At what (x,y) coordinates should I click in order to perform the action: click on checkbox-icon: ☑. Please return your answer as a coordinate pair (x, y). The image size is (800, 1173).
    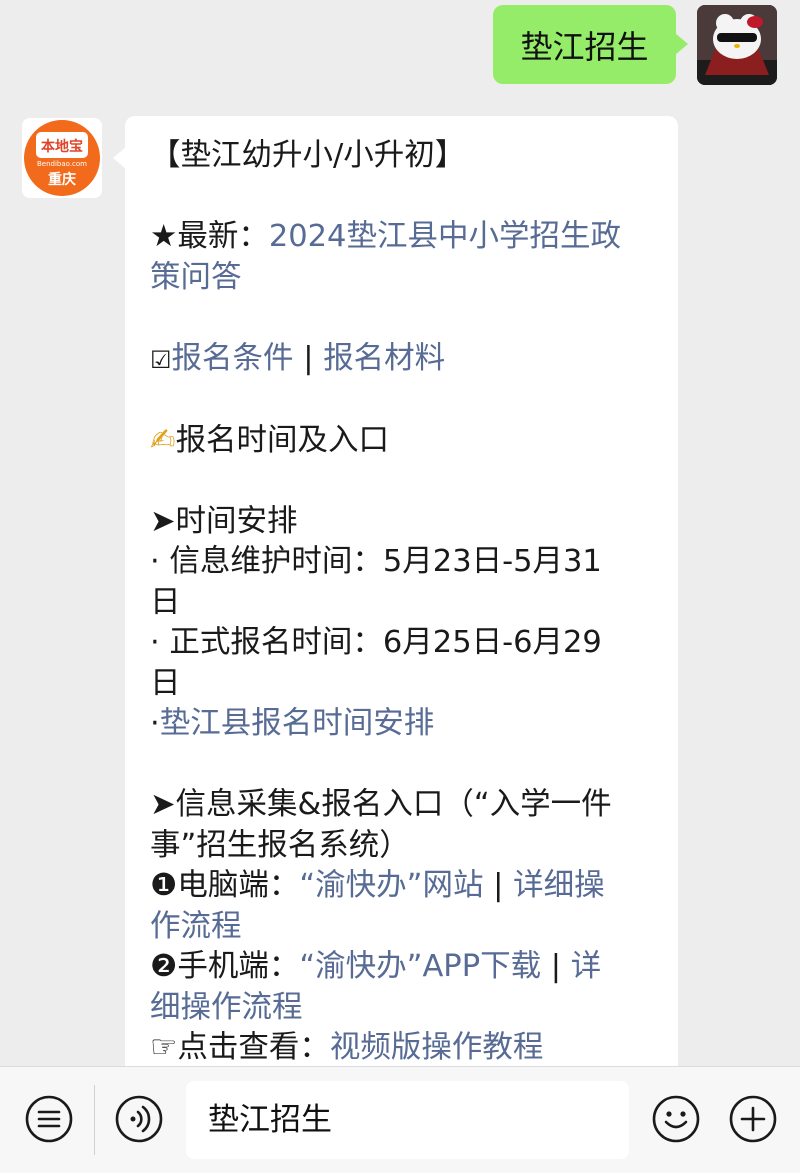
    Looking at the image, I should click on (161, 359).